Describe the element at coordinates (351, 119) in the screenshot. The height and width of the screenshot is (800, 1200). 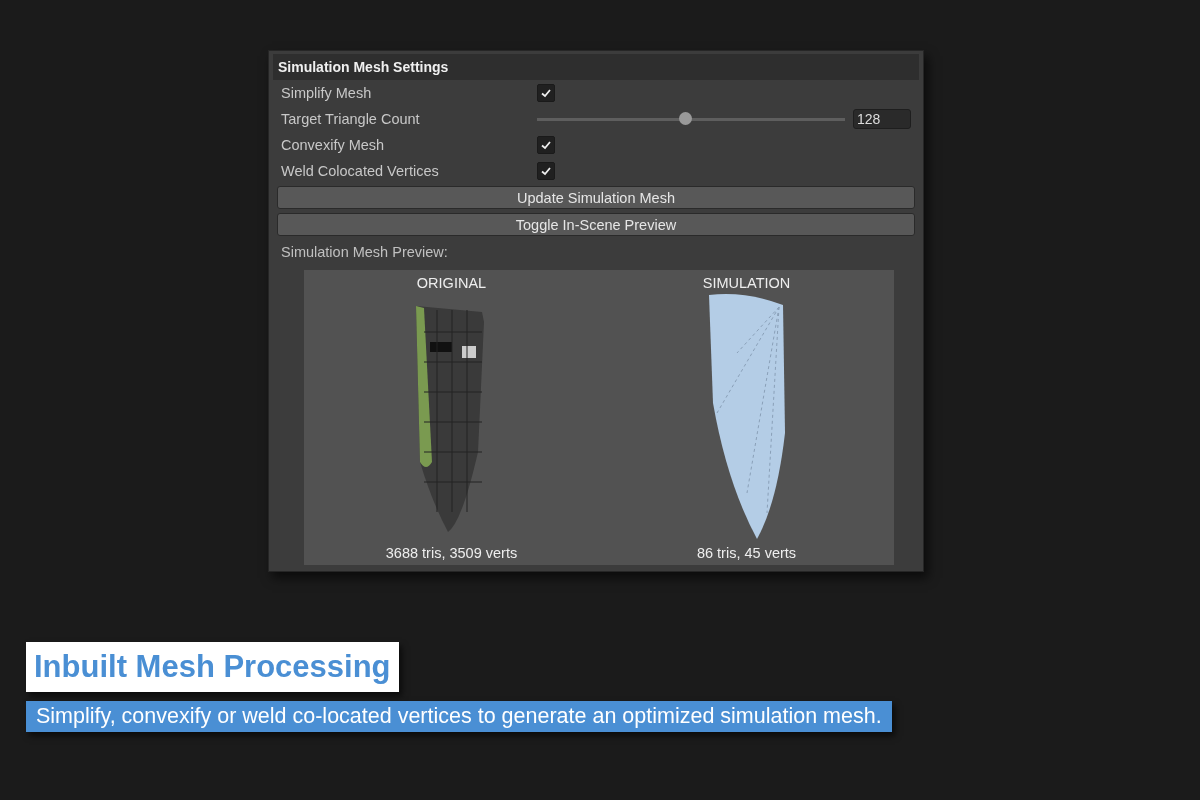
I see `field-label: Target Triangle Count` at that location.